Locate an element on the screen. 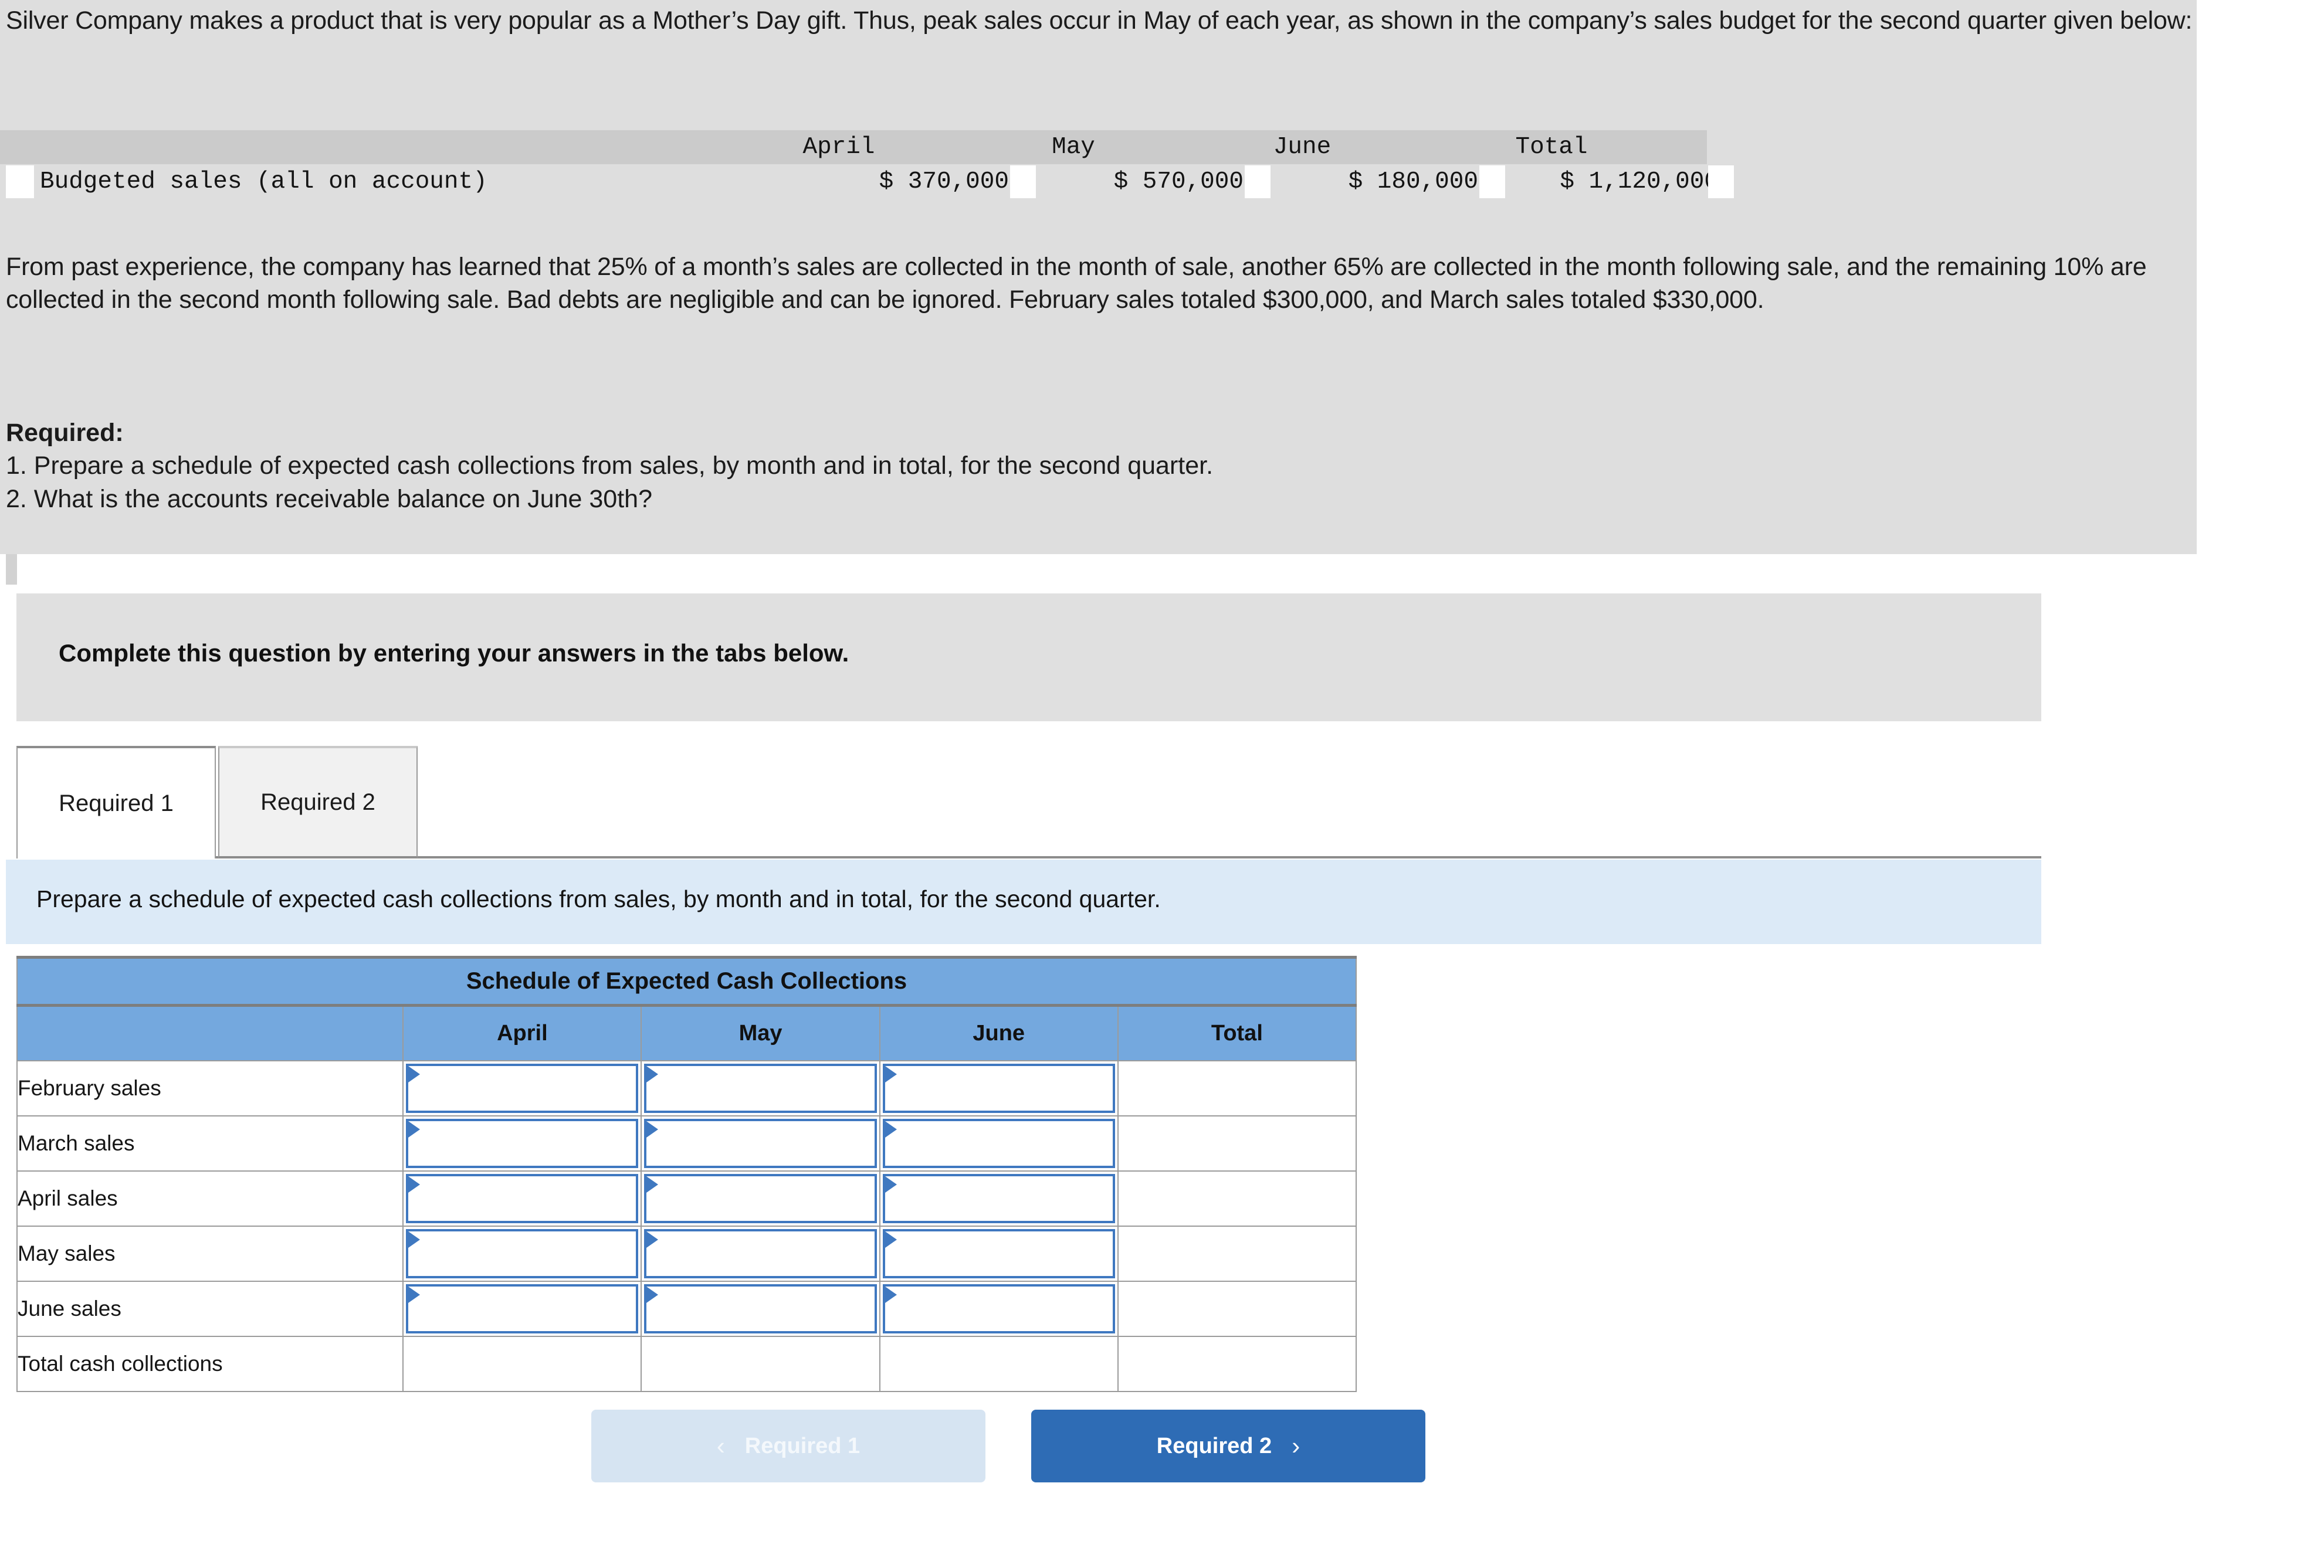  cell-february-may is located at coordinates (760, 1088).